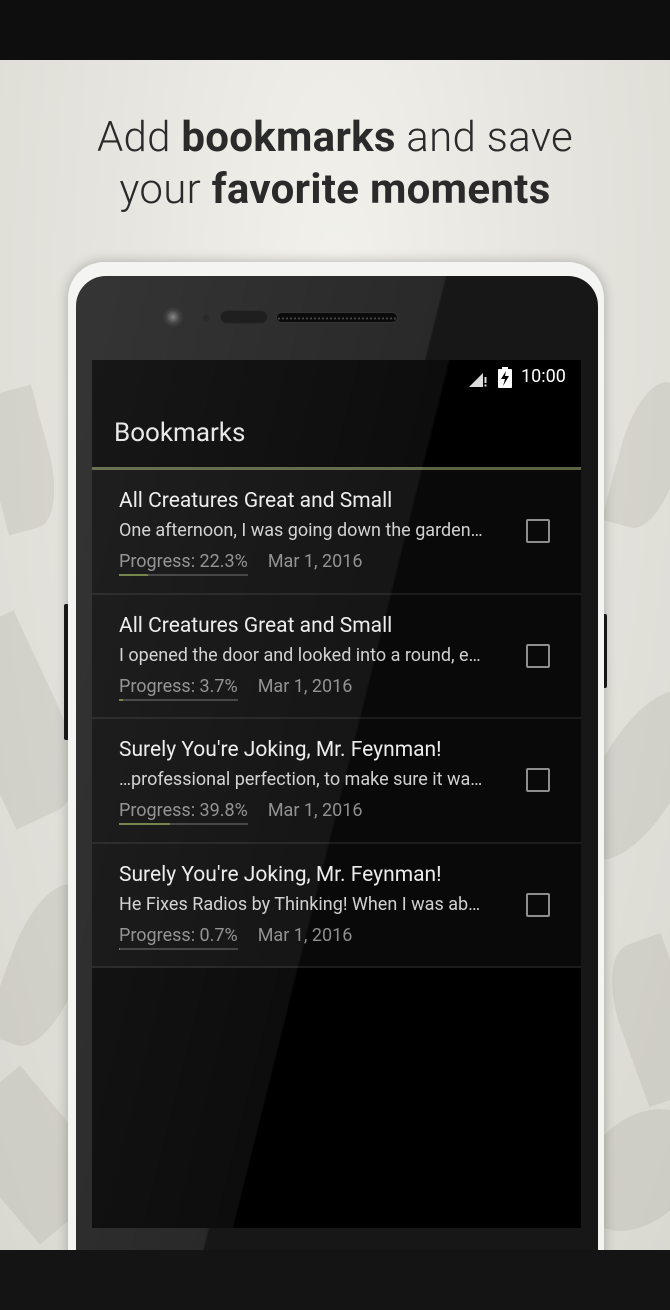  I want to click on headline-text: and save, so click(484, 137).